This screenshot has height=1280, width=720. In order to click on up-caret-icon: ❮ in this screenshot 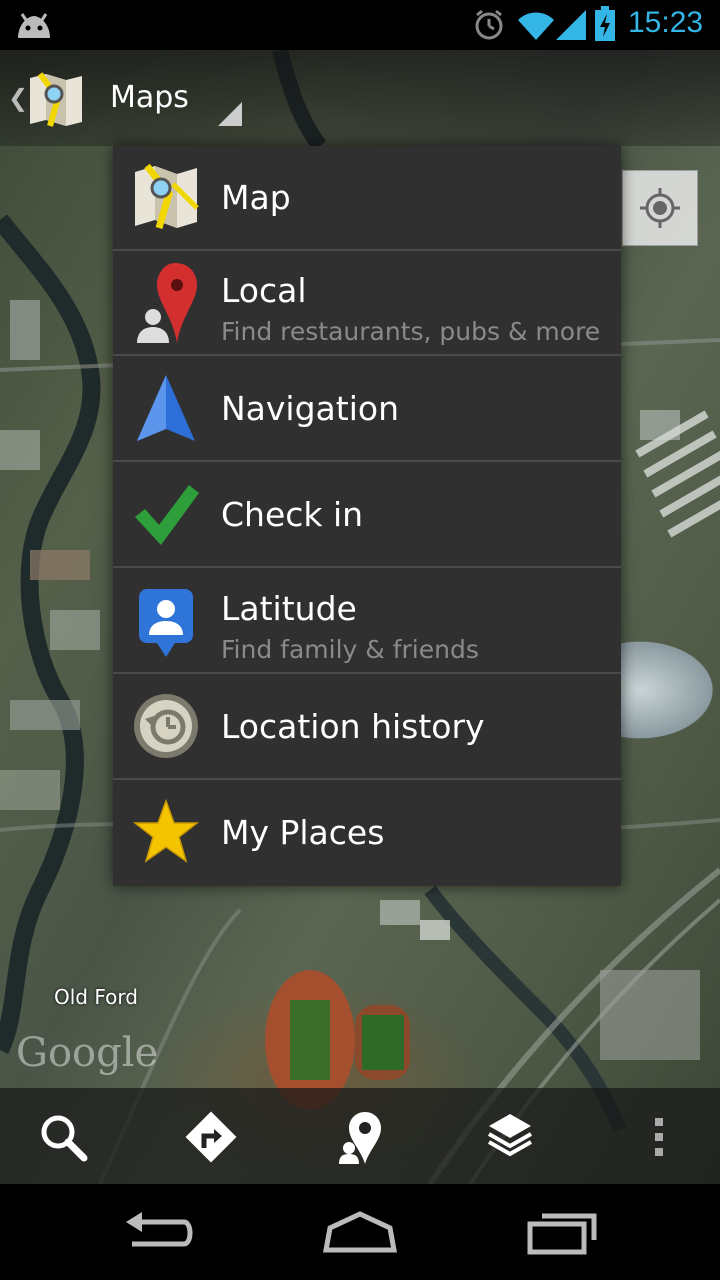, I will do `click(18, 98)`.